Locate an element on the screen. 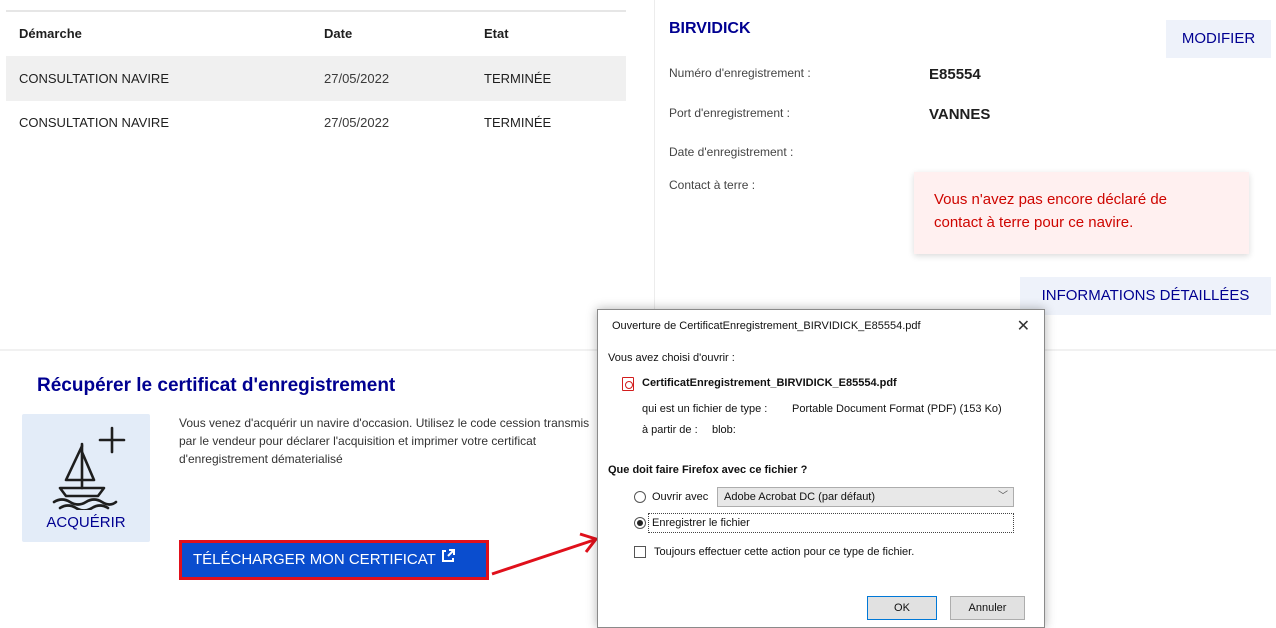  table-header: Démarche Date Etat is located at coordinates (316, 33).